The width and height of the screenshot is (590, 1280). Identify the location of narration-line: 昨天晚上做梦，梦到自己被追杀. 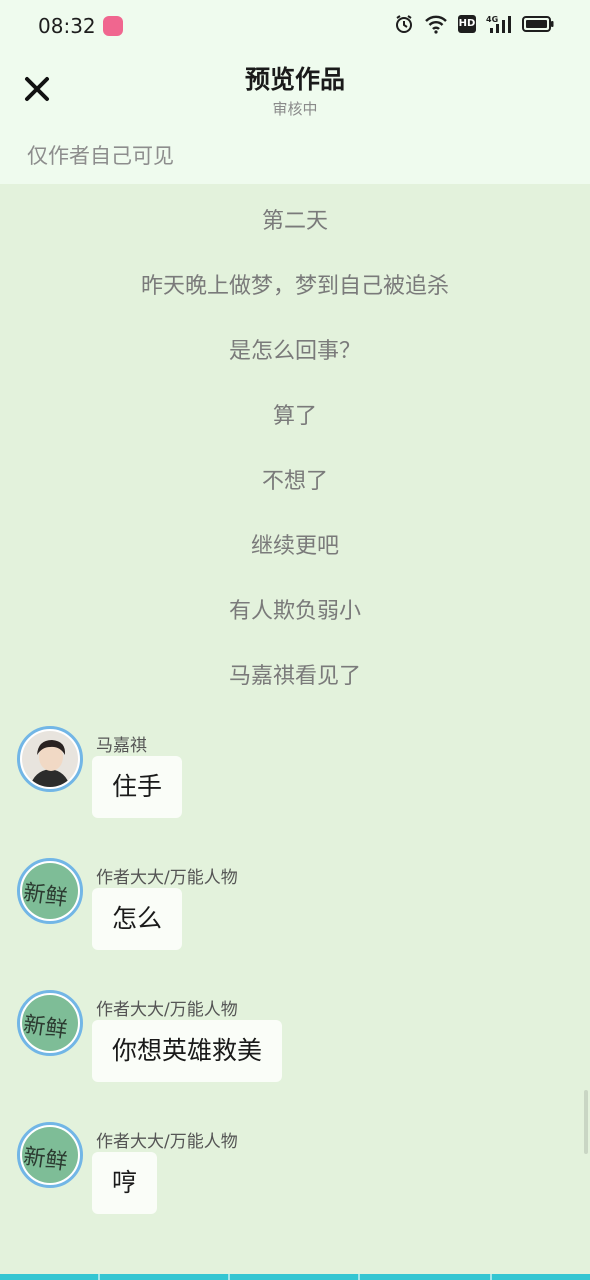
(294, 286).